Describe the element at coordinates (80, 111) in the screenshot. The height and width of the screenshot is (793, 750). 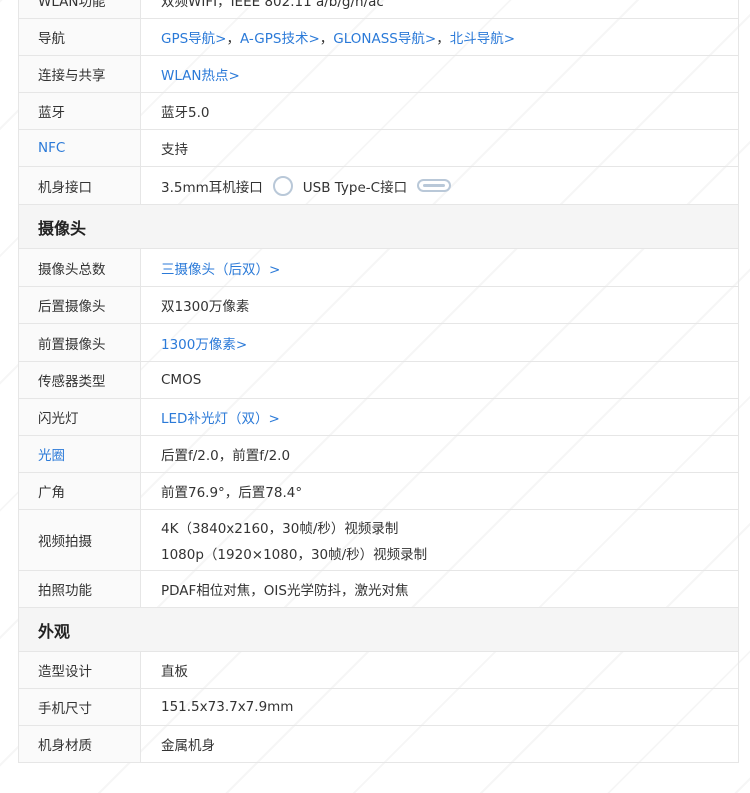
I see `spec-label: 蓝牙` at that location.